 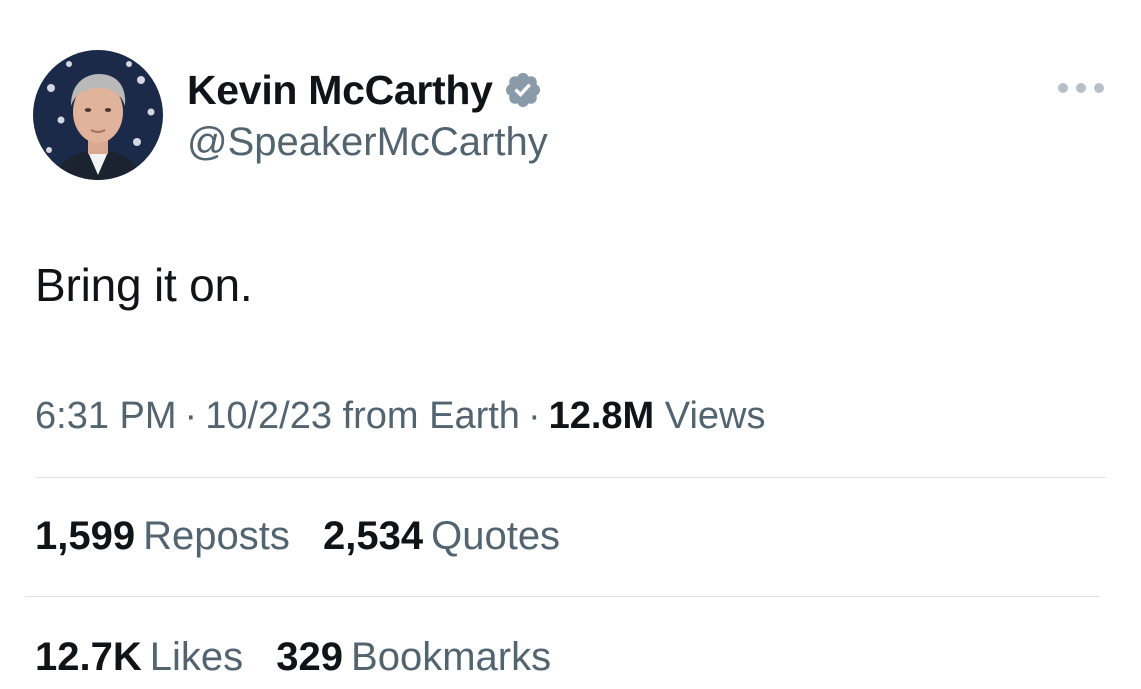 What do you see at coordinates (340, 90) in the screenshot?
I see `display-name-text: Kevin McCarthy` at bounding box center [340, 90].